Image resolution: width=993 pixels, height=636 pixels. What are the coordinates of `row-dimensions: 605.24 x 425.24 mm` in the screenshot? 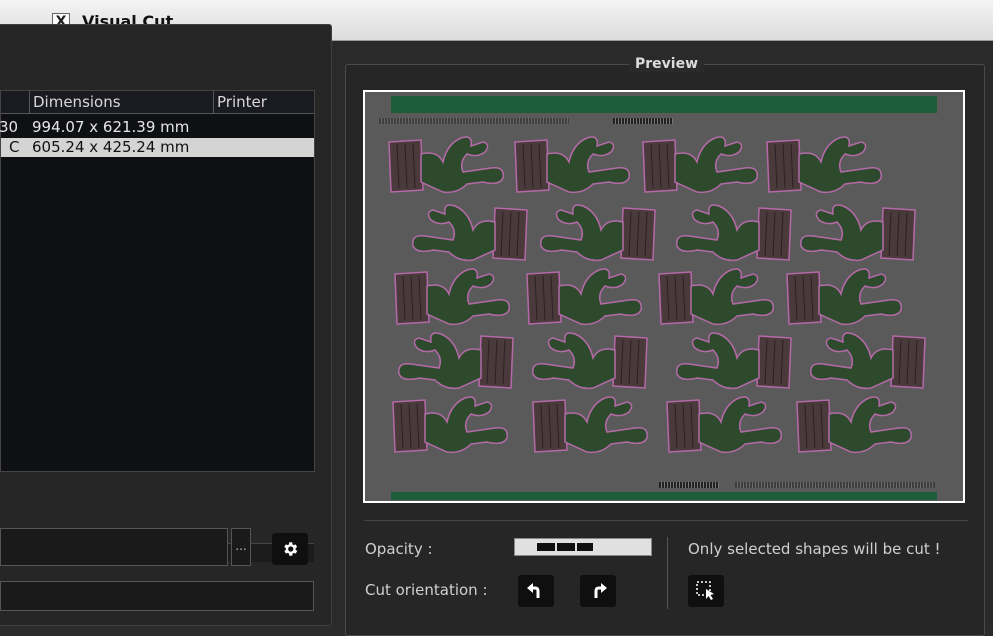 It's located at (111, 147).